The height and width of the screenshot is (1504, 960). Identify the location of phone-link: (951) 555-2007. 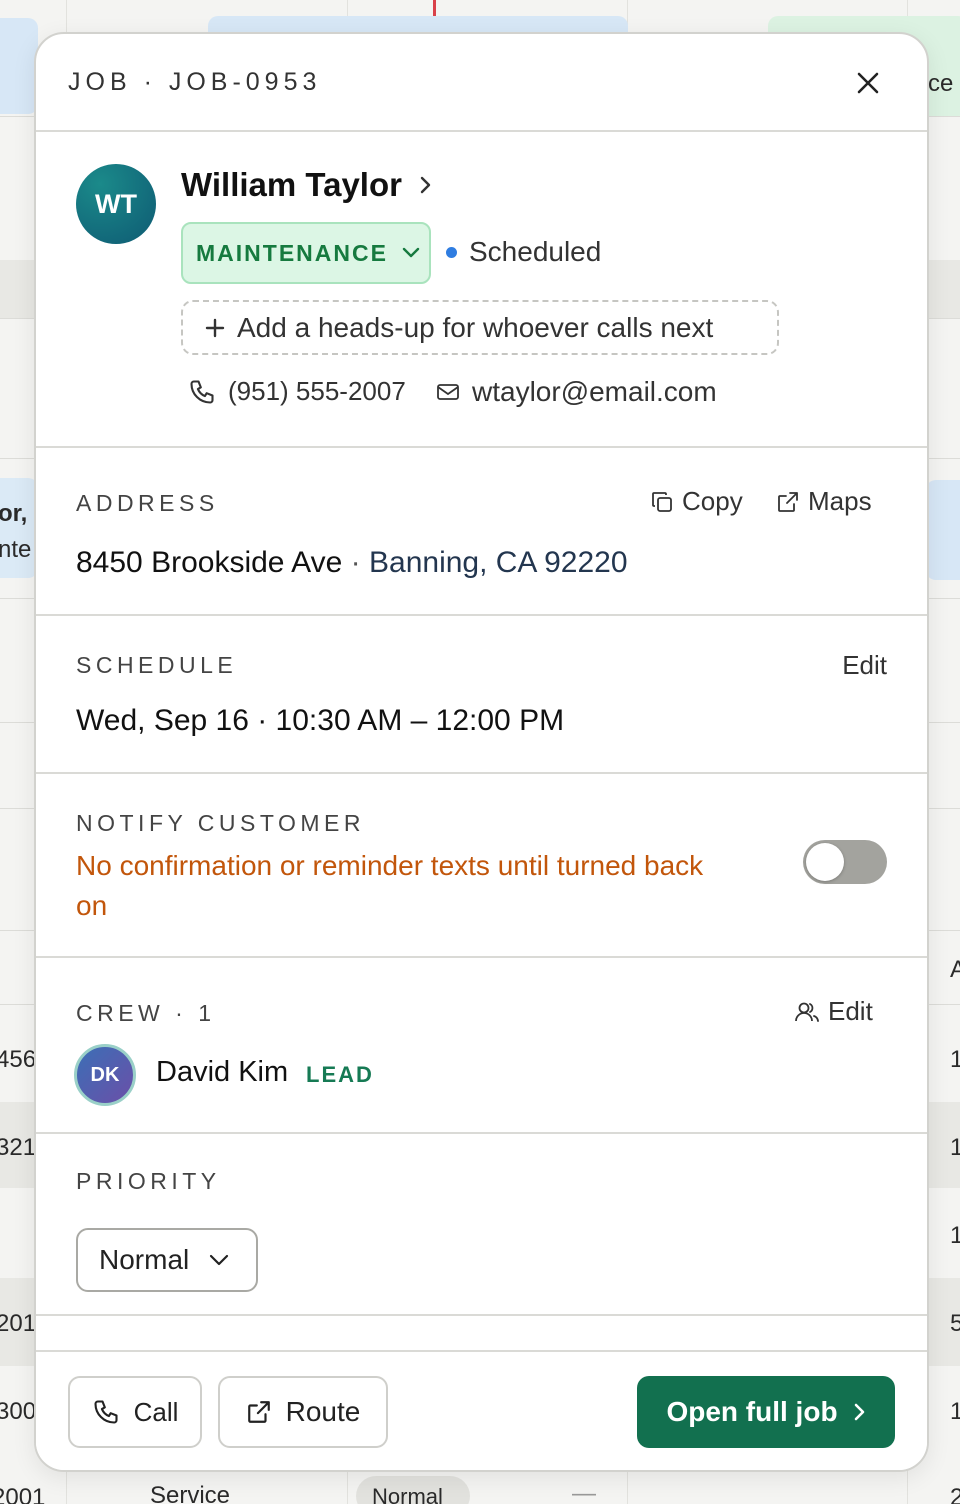
(297, 391).